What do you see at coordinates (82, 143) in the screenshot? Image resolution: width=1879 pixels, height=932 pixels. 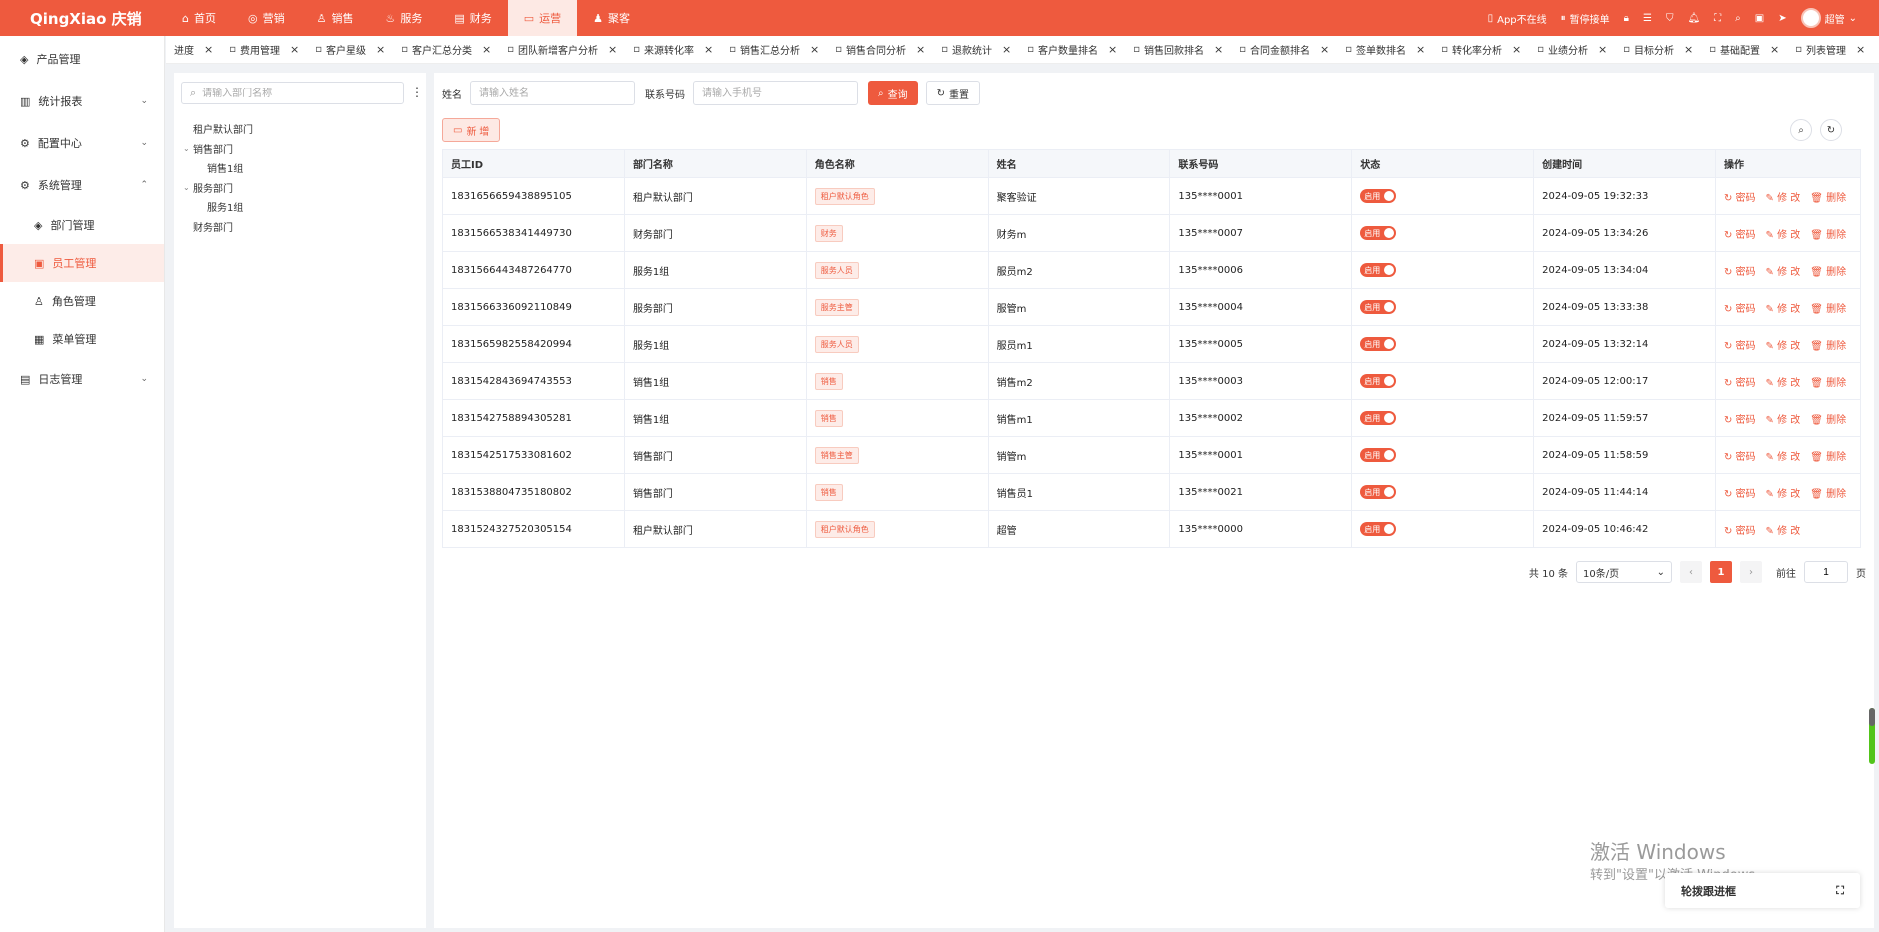 I see `sidebar-item-2: ⚙ 配置中心 ⌄` at bounding box center [82, 143].